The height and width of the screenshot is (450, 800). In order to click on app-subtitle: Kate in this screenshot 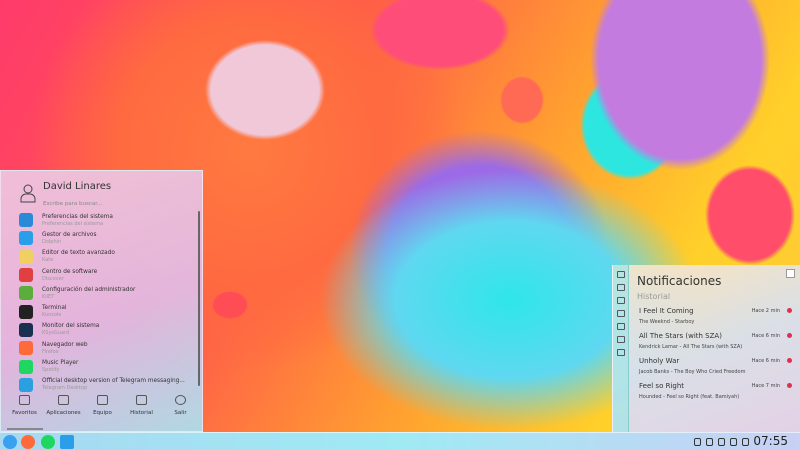, I will do `click(48, 260)`.